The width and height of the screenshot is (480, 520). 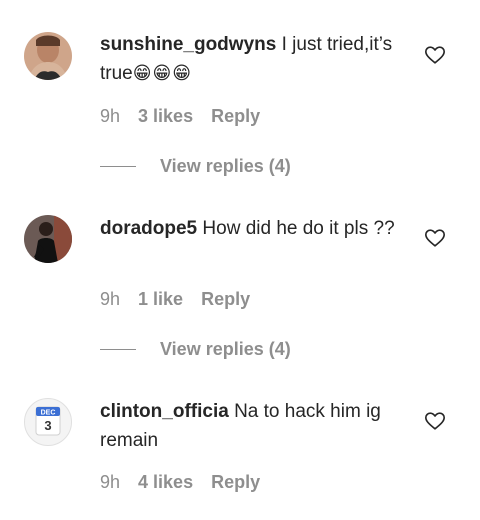 I want to click on comment-body: clinton_officia Na to hack him ig remain, so click(x=255, y=426).